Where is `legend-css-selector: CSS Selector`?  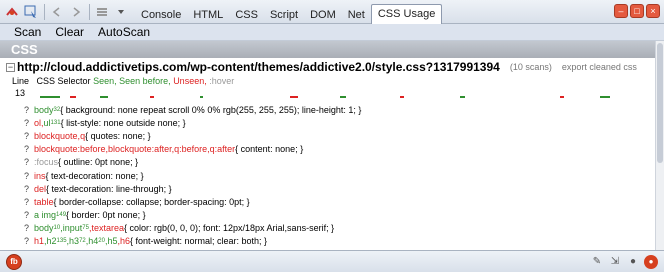
legend-css-selector: CSS Selector is located at coordinates (63, 81).